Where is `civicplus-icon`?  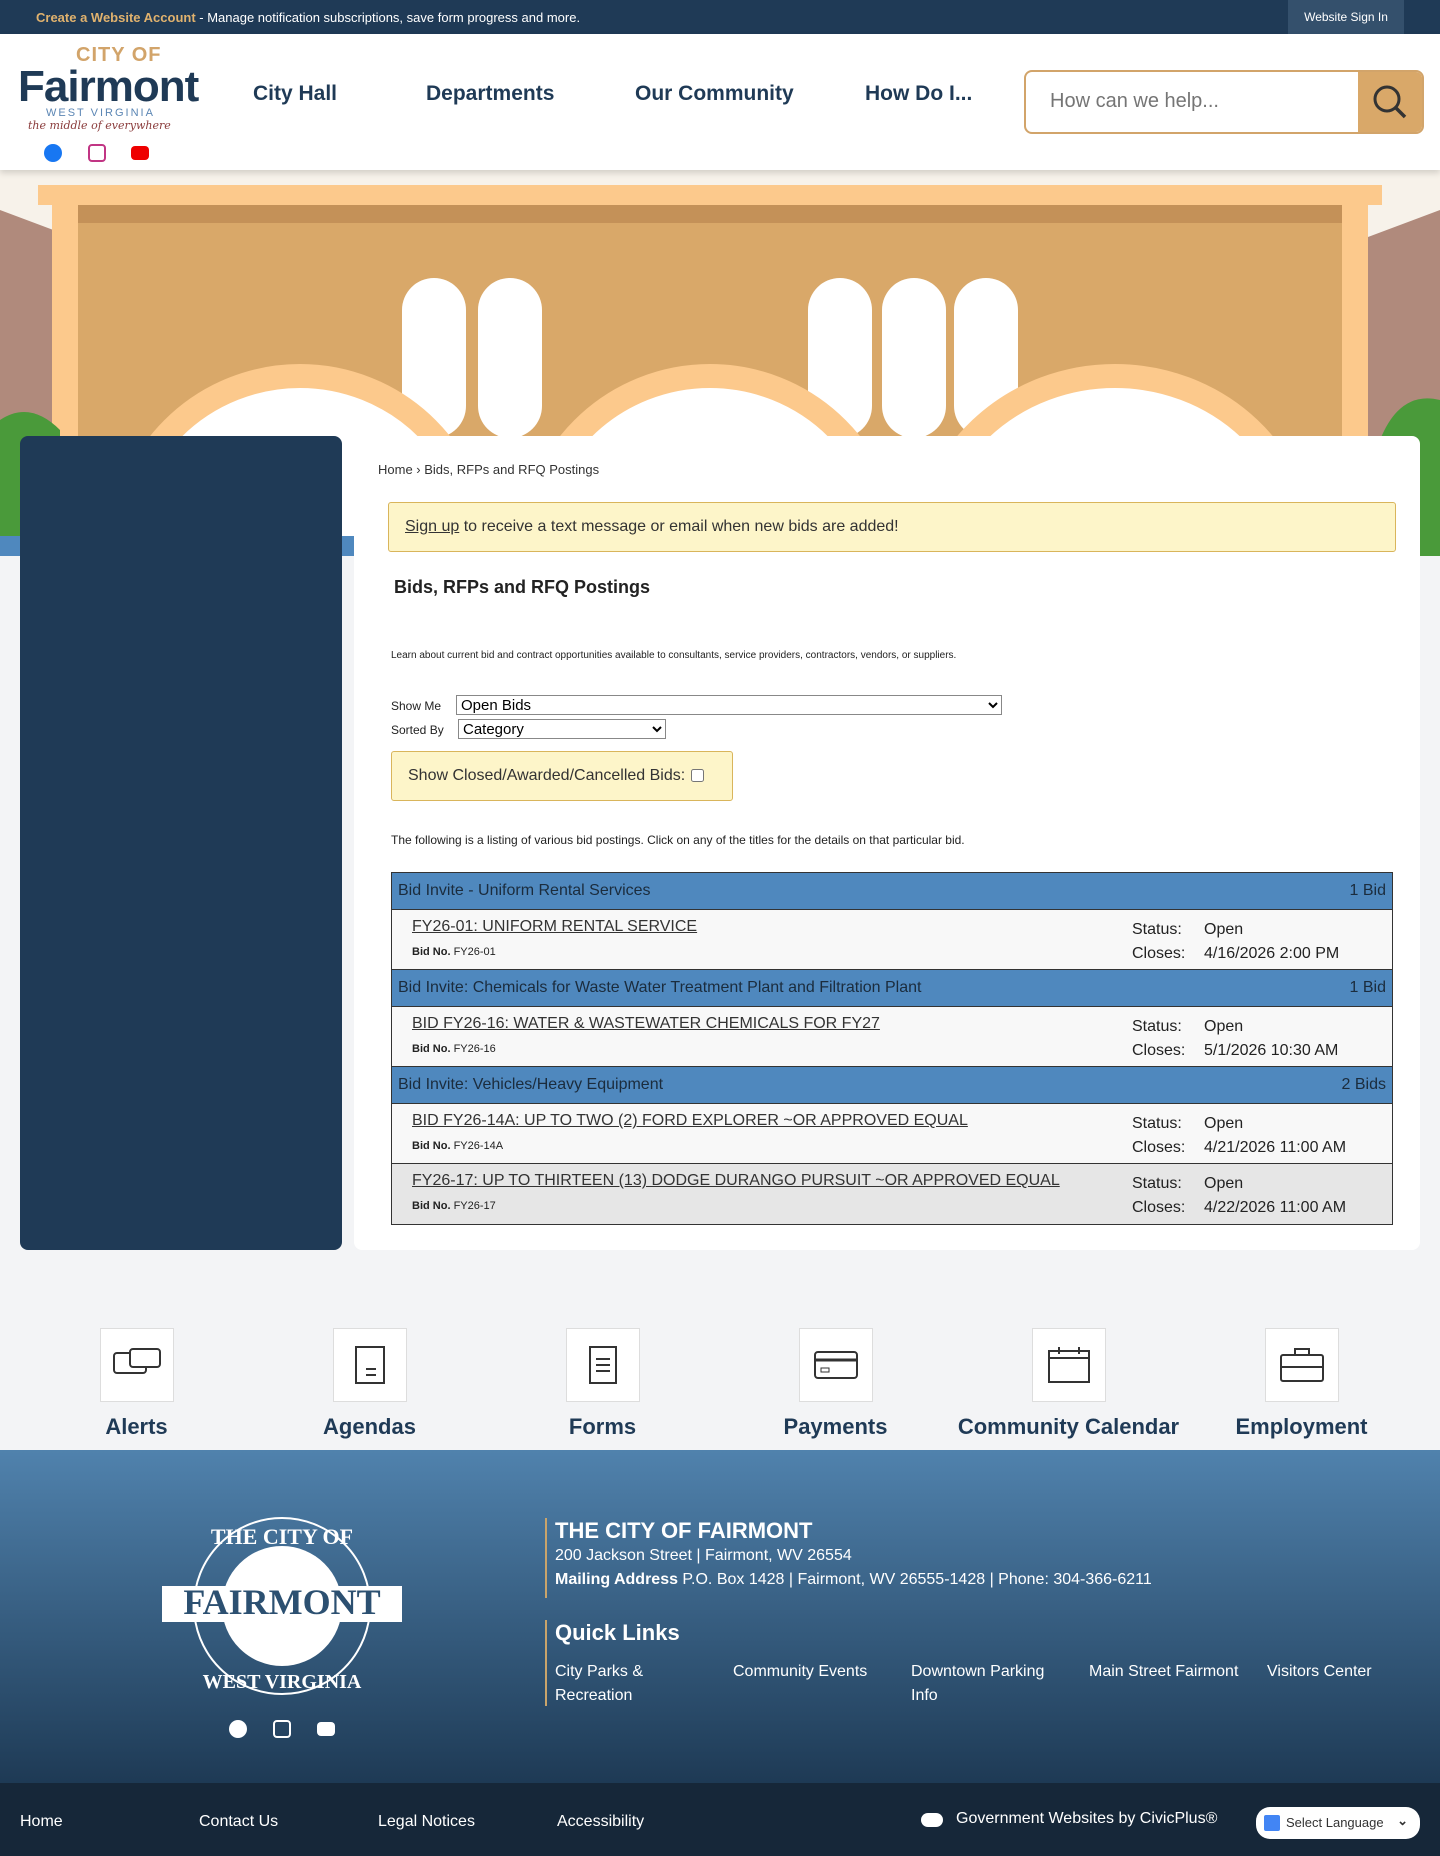
civicplus-icon is located at coordinates (932, 1820).